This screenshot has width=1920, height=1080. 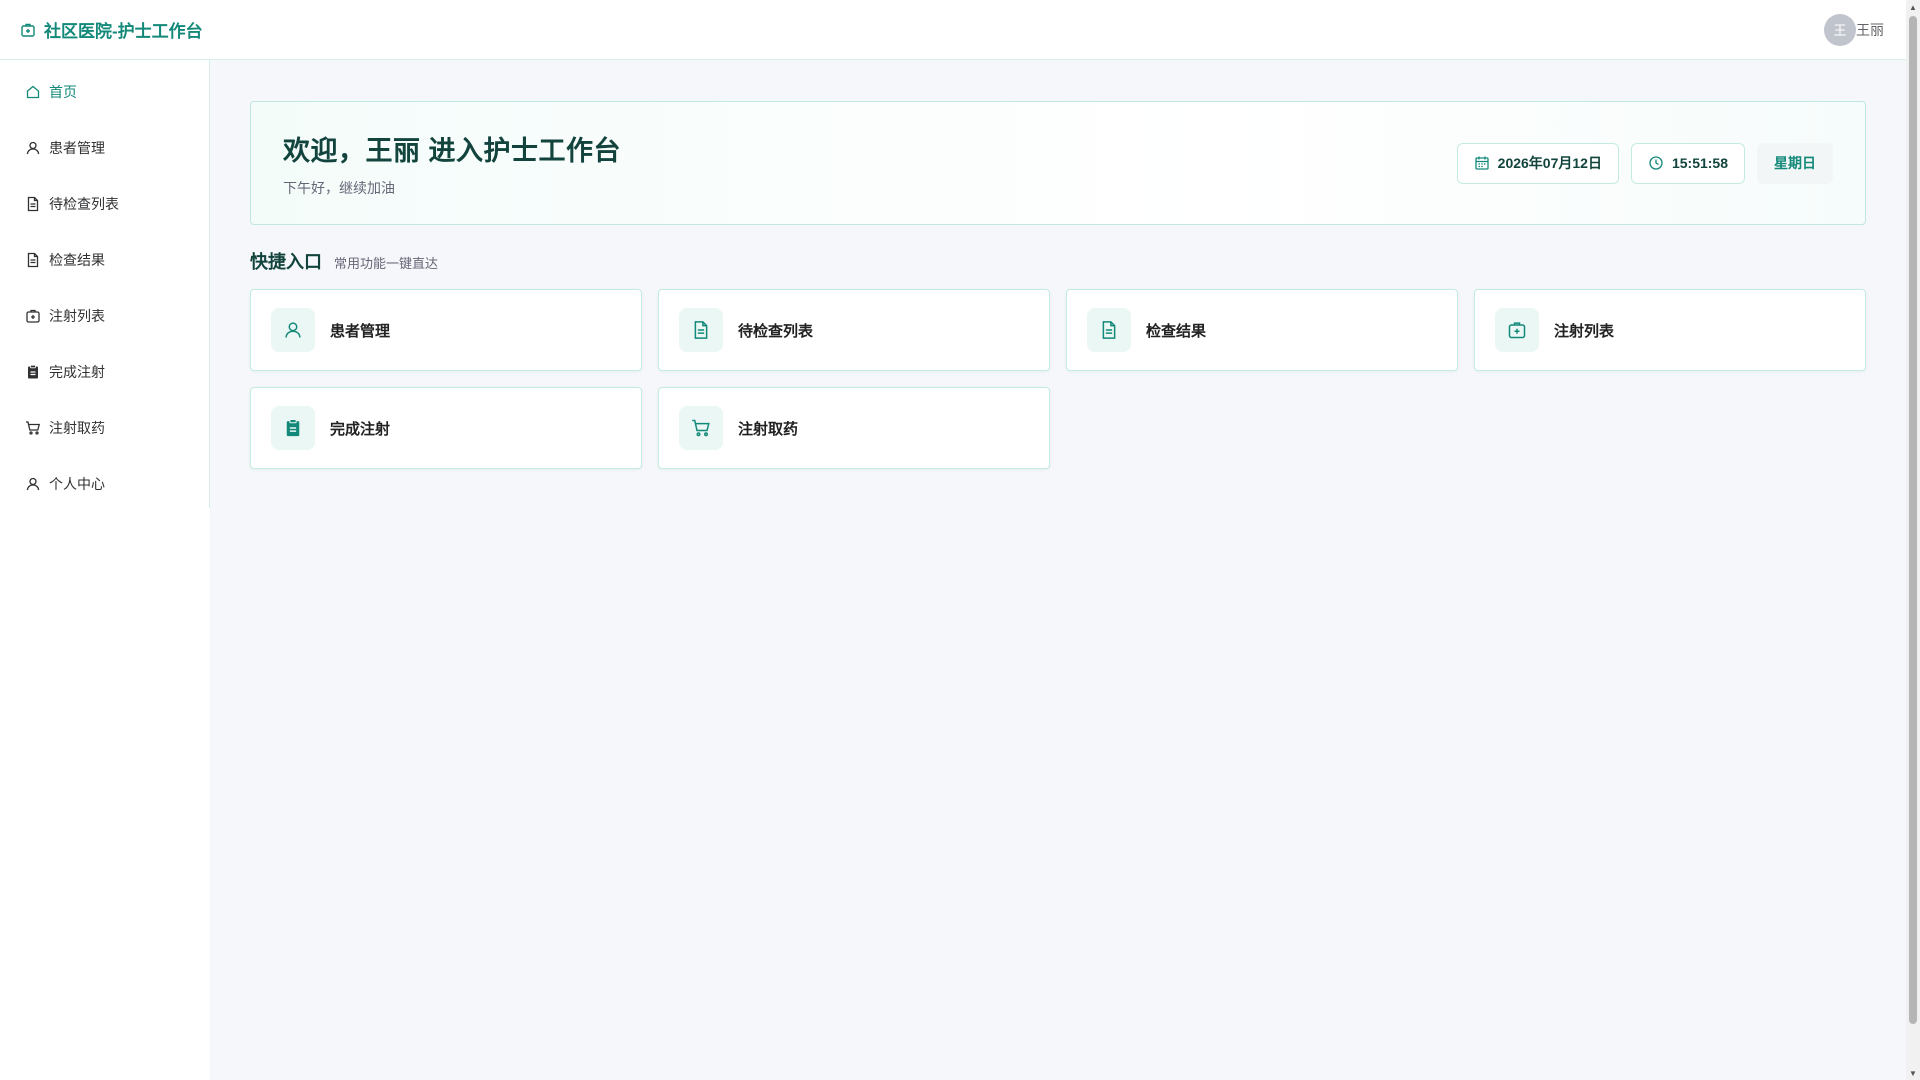 What do you see at coordinates (1482, 163) in the screenshot?
I see `calendar-icon` at bounding box center [1482, 163].